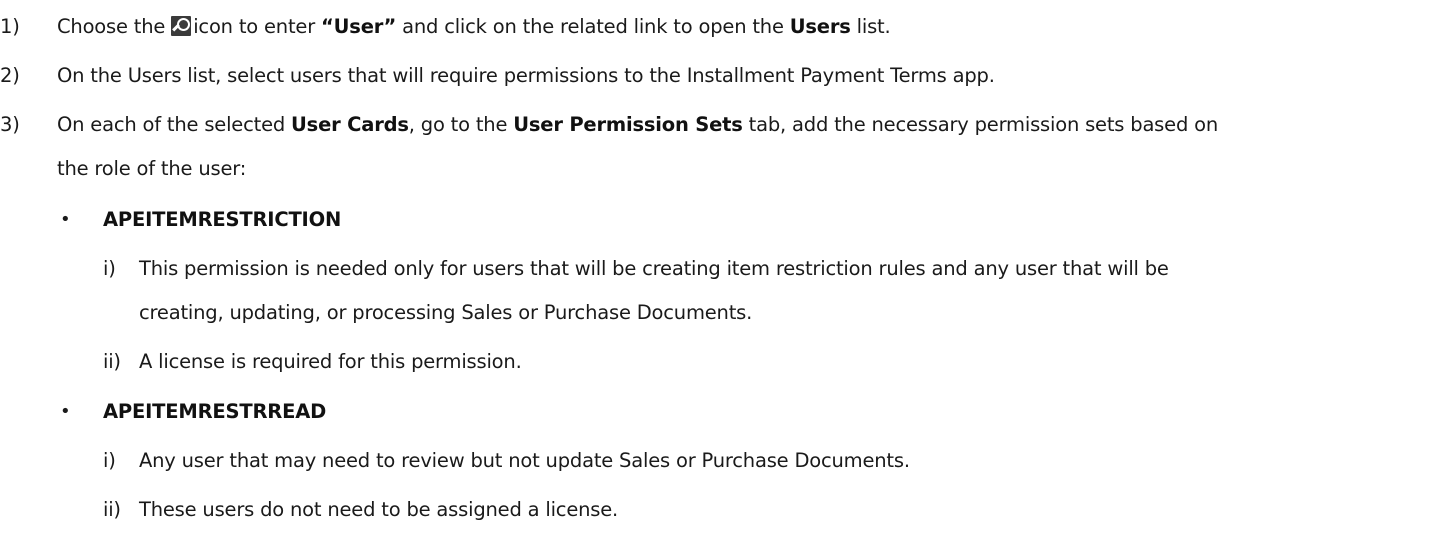 The height and width of the screenshot is (560, 1455). I want to click on bold-term: “User”, so click(359, 26).